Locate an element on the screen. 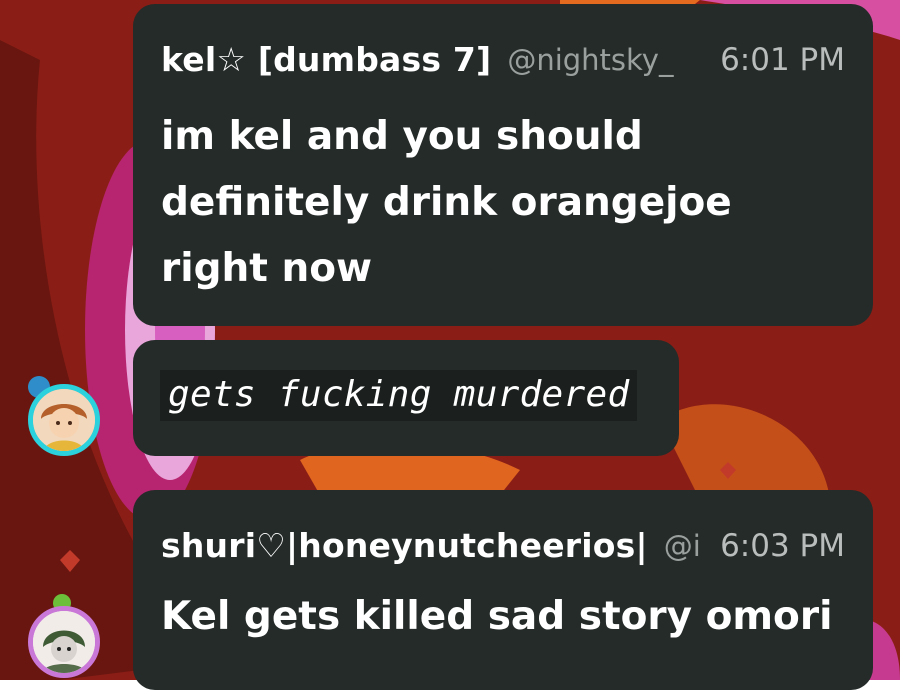 The height and width of the screenshot is (690, 900). username: kel☆ [dumbass 7] is located at coordinates (326, 59).